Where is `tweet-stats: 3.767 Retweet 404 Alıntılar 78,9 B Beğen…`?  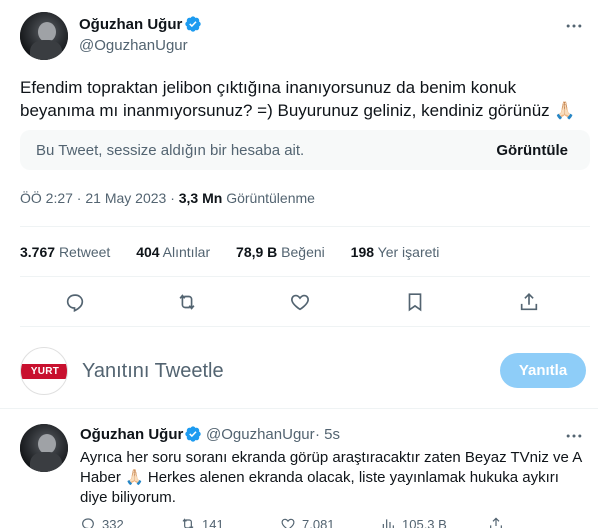 tweet-stats: 3.767 Retweet 404 Alıntılar 78,9 B Beğen… is located at coordinates (240, 252).